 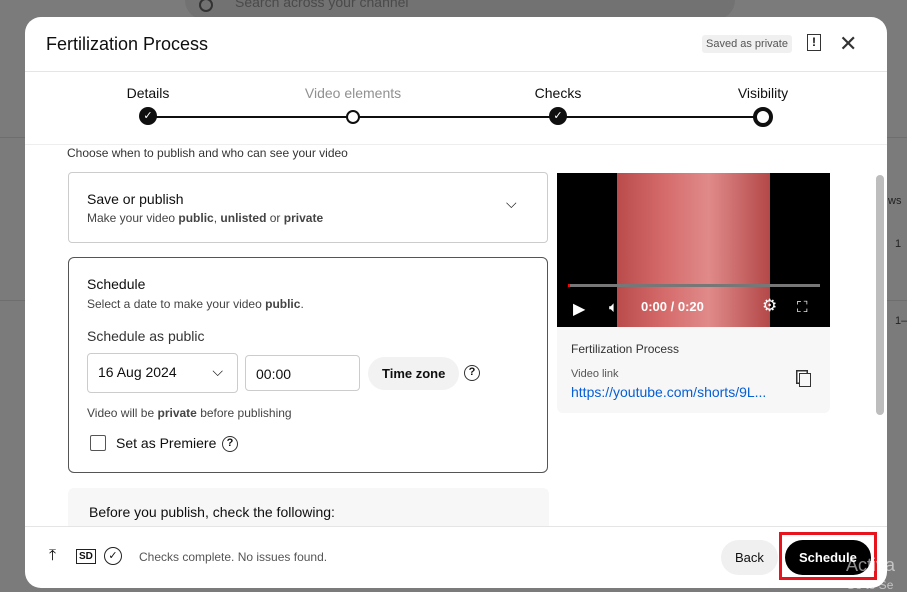 I want to click on scrollbar, so click(x=880, y=295).